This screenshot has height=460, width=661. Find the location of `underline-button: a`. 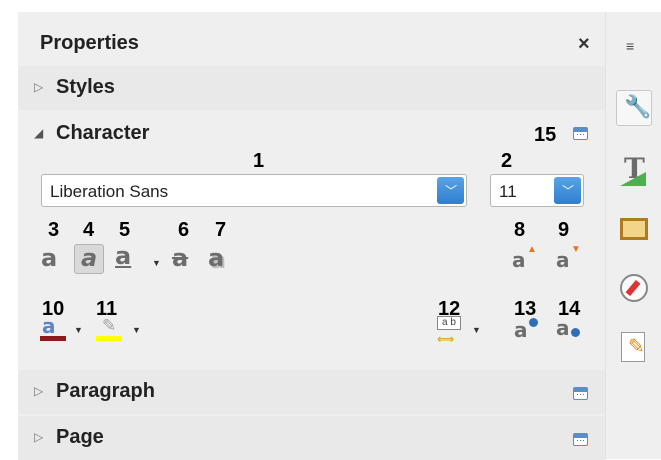

underline-button: a is located at coordinates (127, 259).